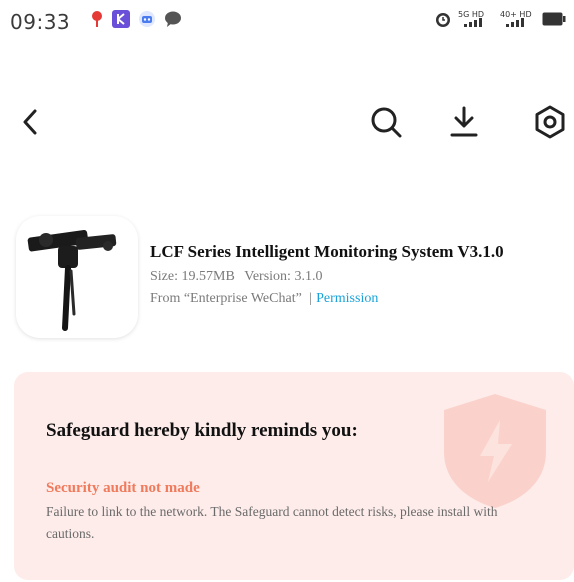  Describe the element at coordinates (121, 19) in the screenshot. I see `kuaishou-app-icon` at that location.